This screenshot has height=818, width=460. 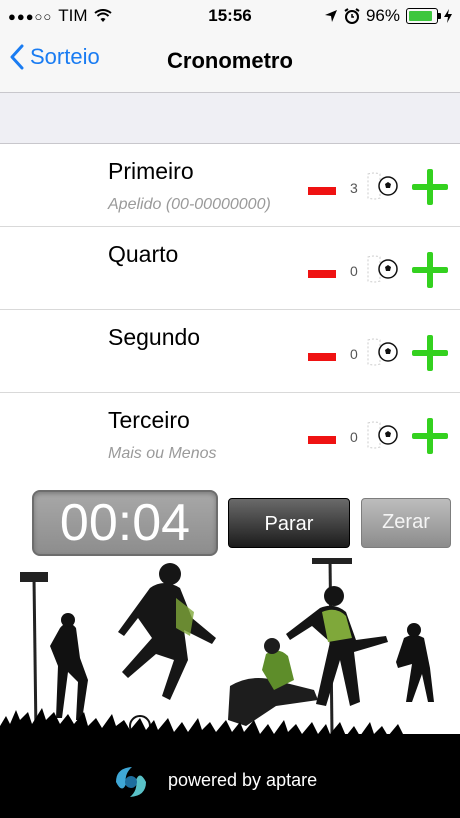 I want to click on location-arrow-icon, so click(x=330, y=16).